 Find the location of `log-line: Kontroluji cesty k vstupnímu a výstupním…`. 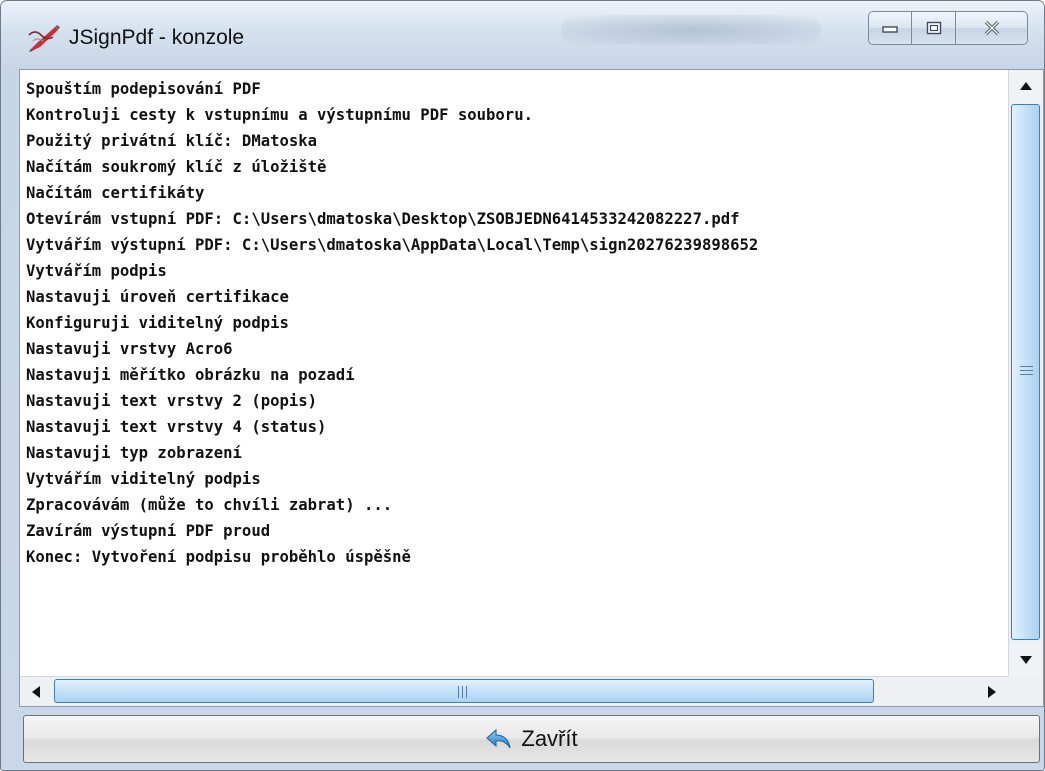

log-line: Kontroluji cesty k vstupnímu a výstupním… is located at coordinates (279, 115).